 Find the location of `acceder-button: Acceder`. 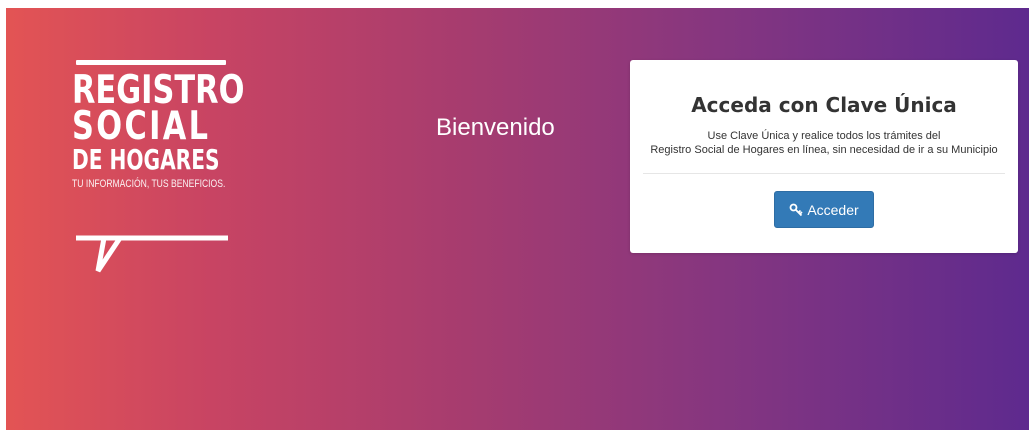

acceder-button: Acceder is located at coordinates (824, 209).